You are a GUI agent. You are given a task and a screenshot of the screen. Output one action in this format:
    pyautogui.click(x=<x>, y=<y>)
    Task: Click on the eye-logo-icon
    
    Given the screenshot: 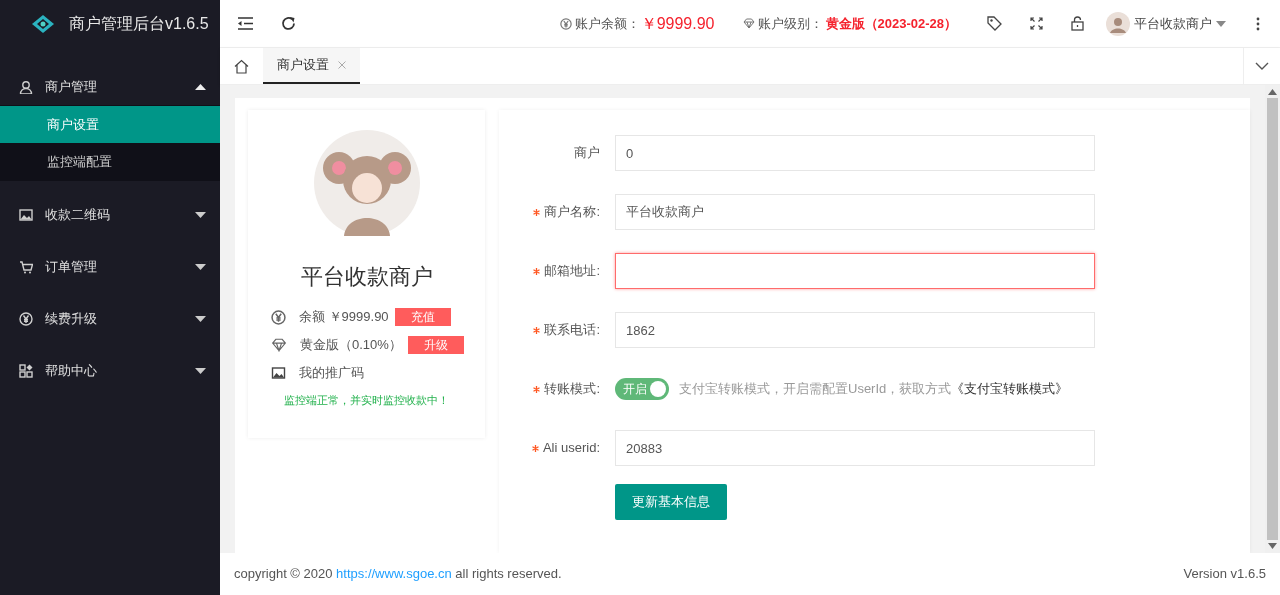 What is the action you would take?
    pyautogui.click(x=43, y=24)
    